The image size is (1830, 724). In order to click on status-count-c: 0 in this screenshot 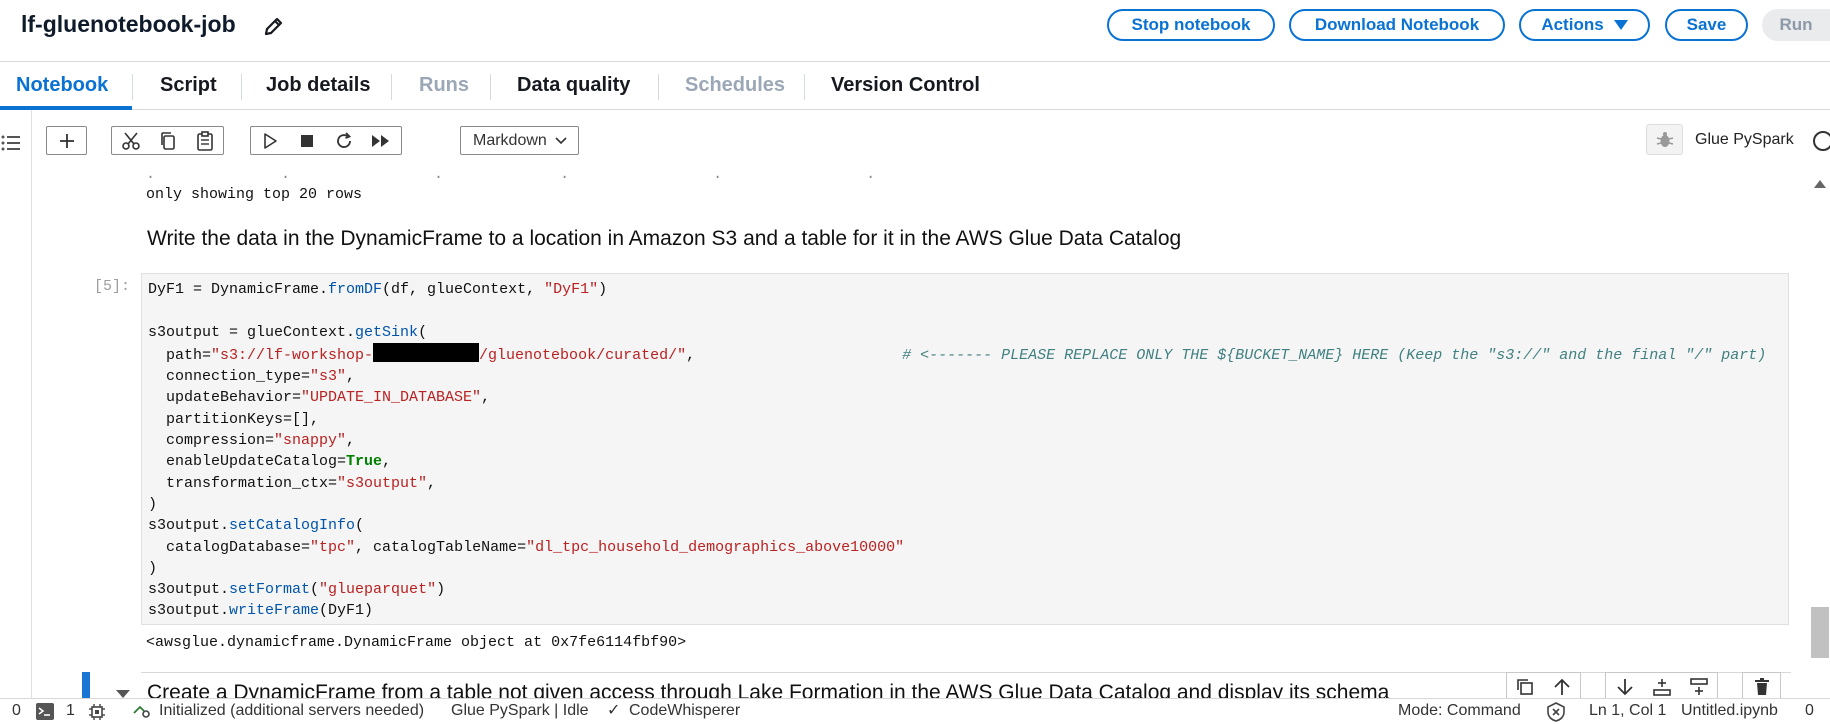, I will do `click(1809, 711)`.